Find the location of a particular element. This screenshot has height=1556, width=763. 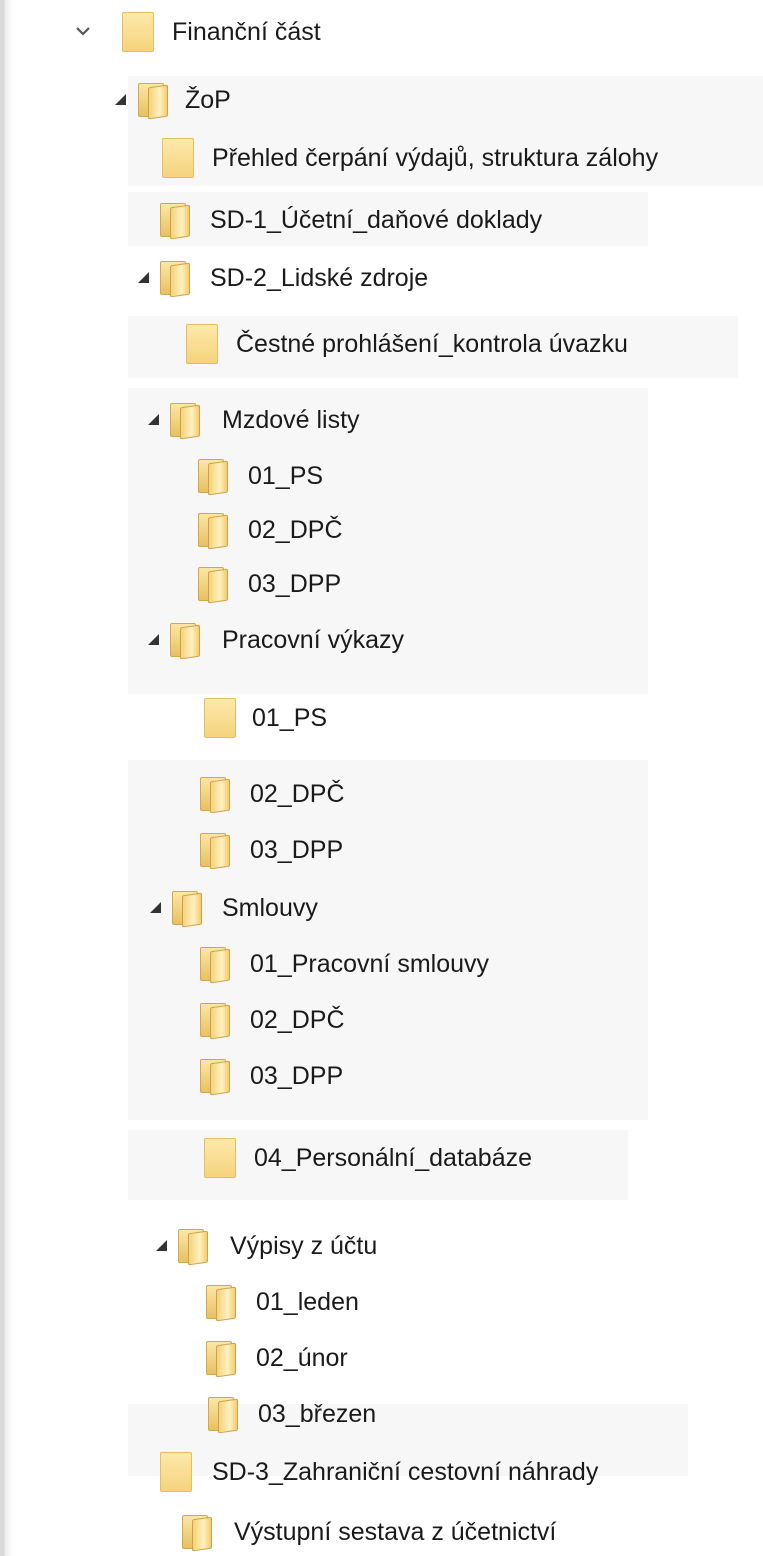

tree-item-financni-cast: Finanční část is located at coordinates (200, 32).